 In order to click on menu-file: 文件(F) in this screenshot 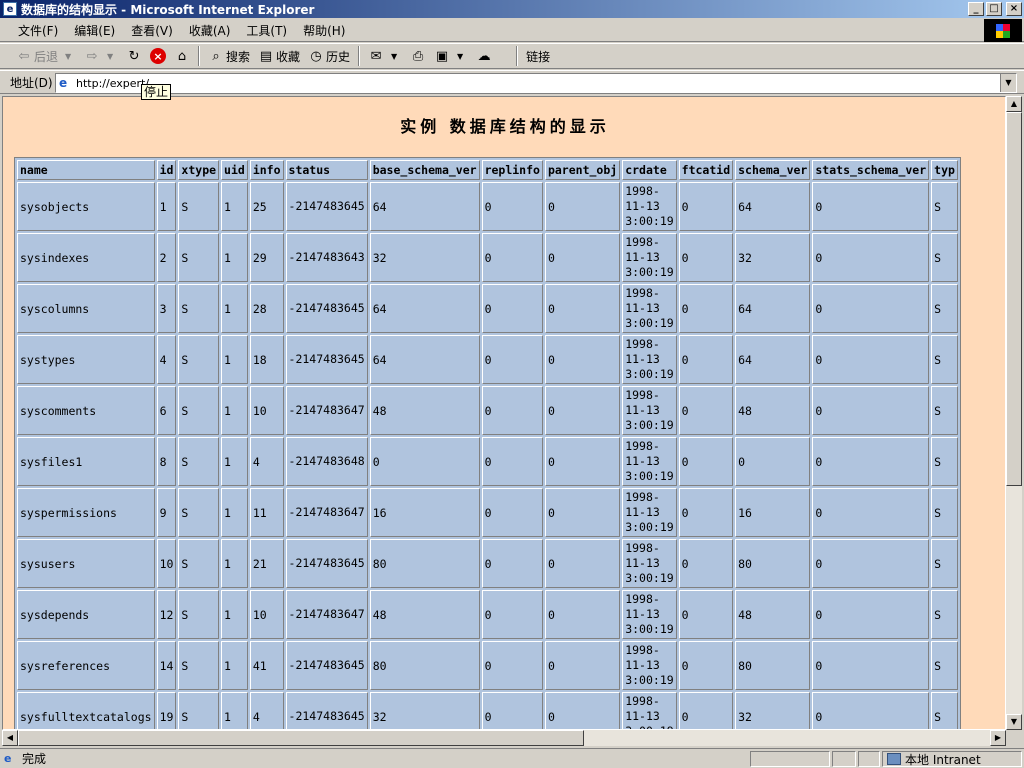, I will do `click(38, 30)`.